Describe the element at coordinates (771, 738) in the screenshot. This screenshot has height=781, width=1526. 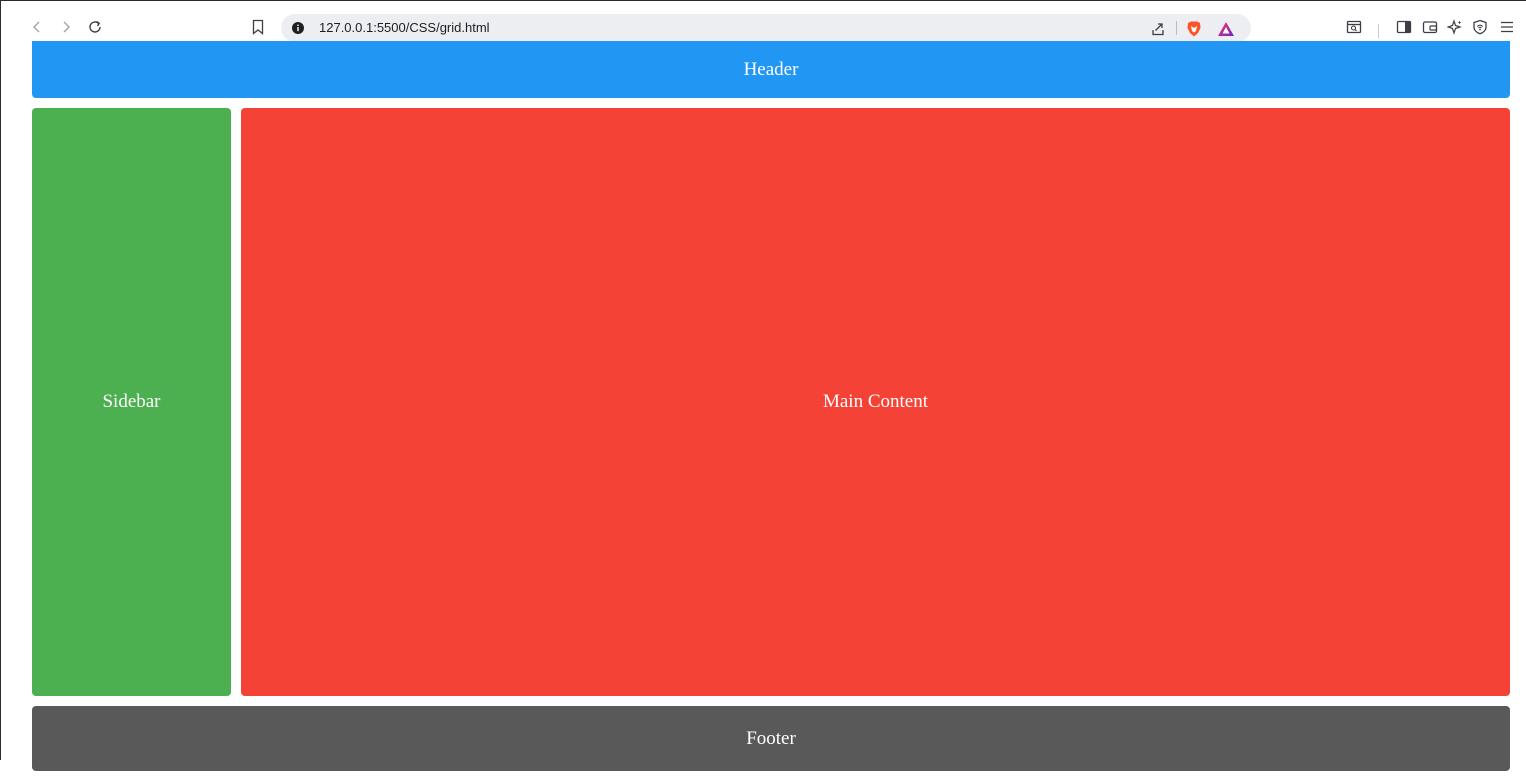
I see `grid-footer: Footer` at that location.